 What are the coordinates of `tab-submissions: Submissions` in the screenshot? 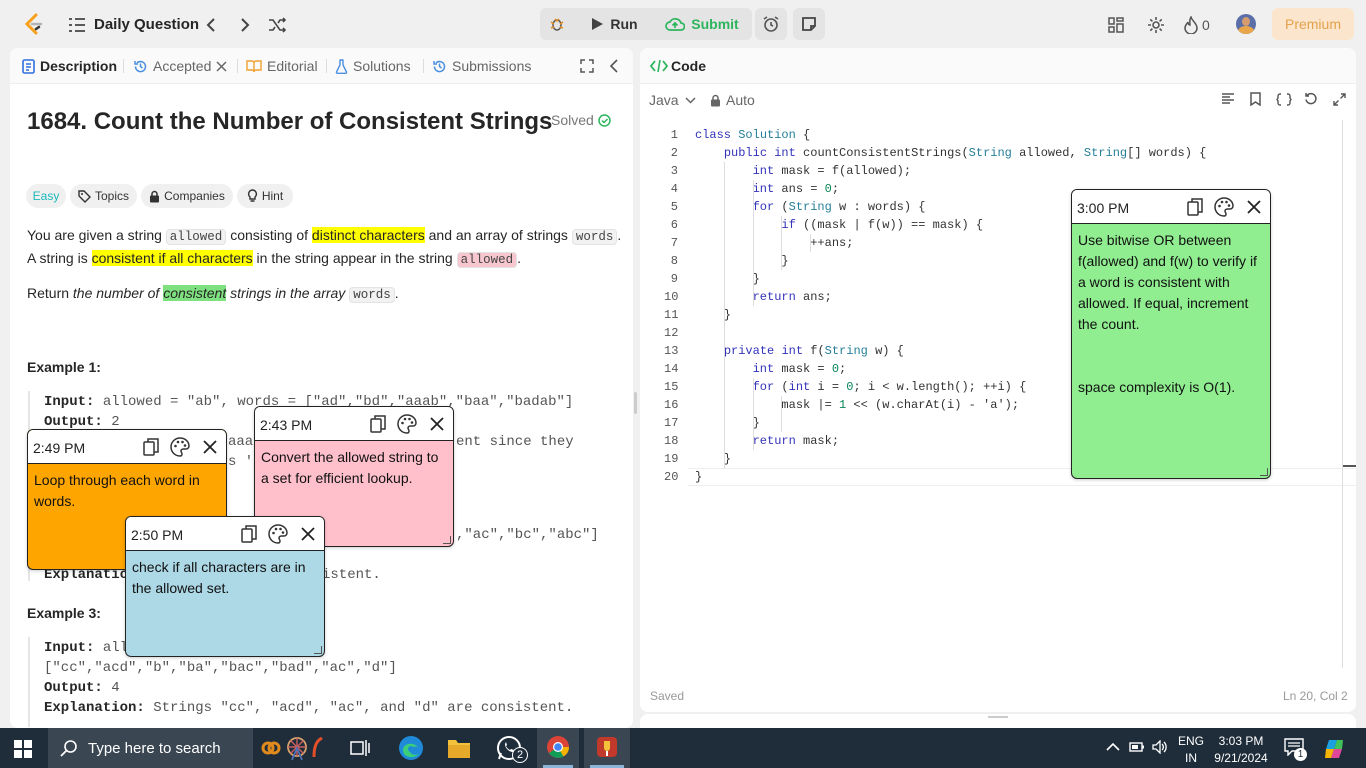 It's located at (481, 66).